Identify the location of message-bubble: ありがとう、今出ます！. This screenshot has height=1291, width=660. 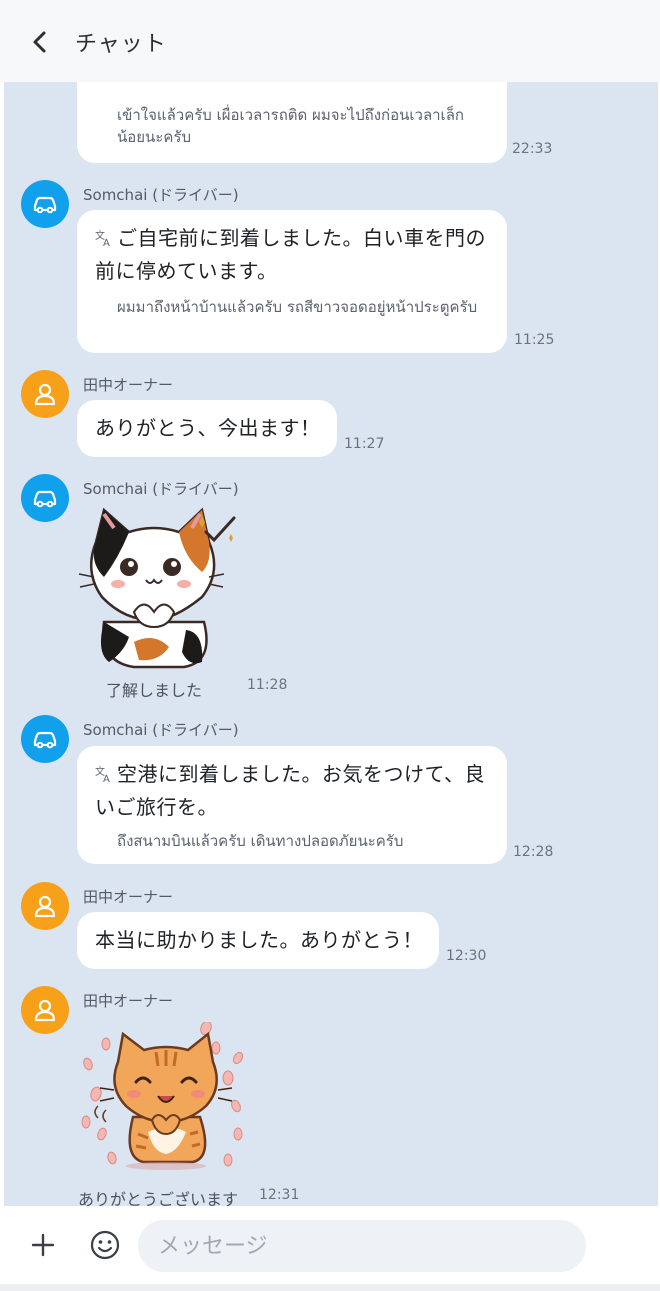
(207, 428).